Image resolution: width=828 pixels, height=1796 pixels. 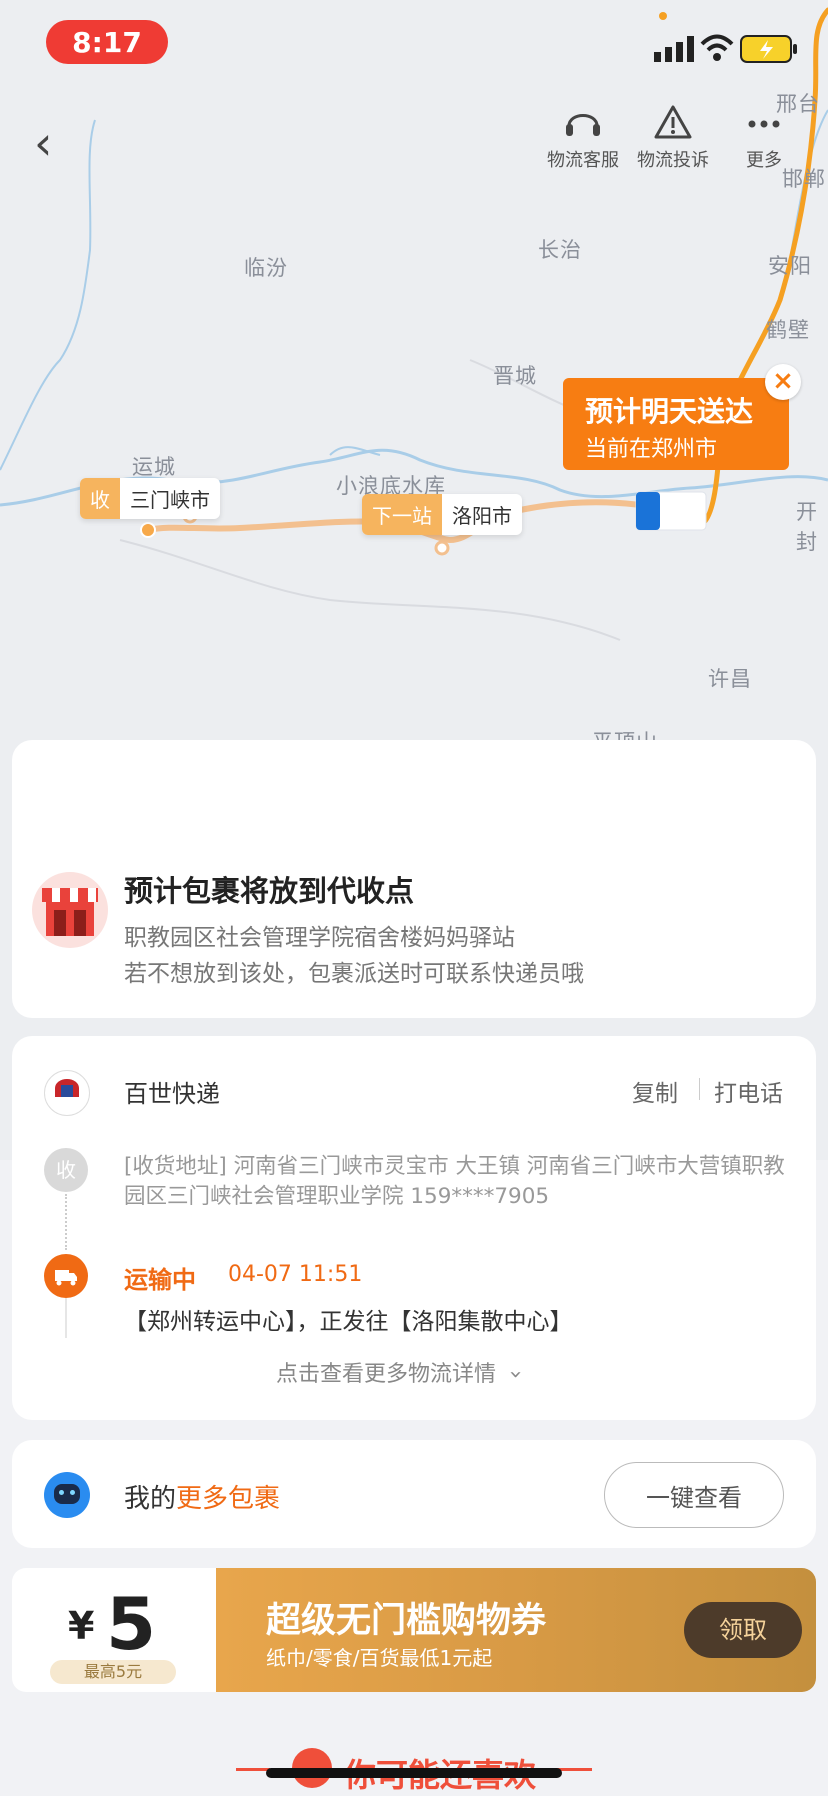 What do you see at coordinates (764, 124) in the screenshot?
I see `more-icon` at bounding box center [764, 124].